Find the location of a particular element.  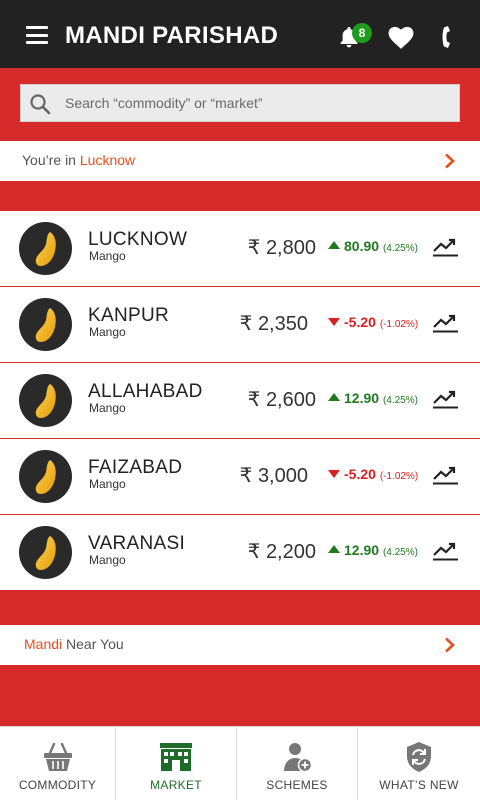

nearby-highlight: Mandi is located at coordinates (43, 644).